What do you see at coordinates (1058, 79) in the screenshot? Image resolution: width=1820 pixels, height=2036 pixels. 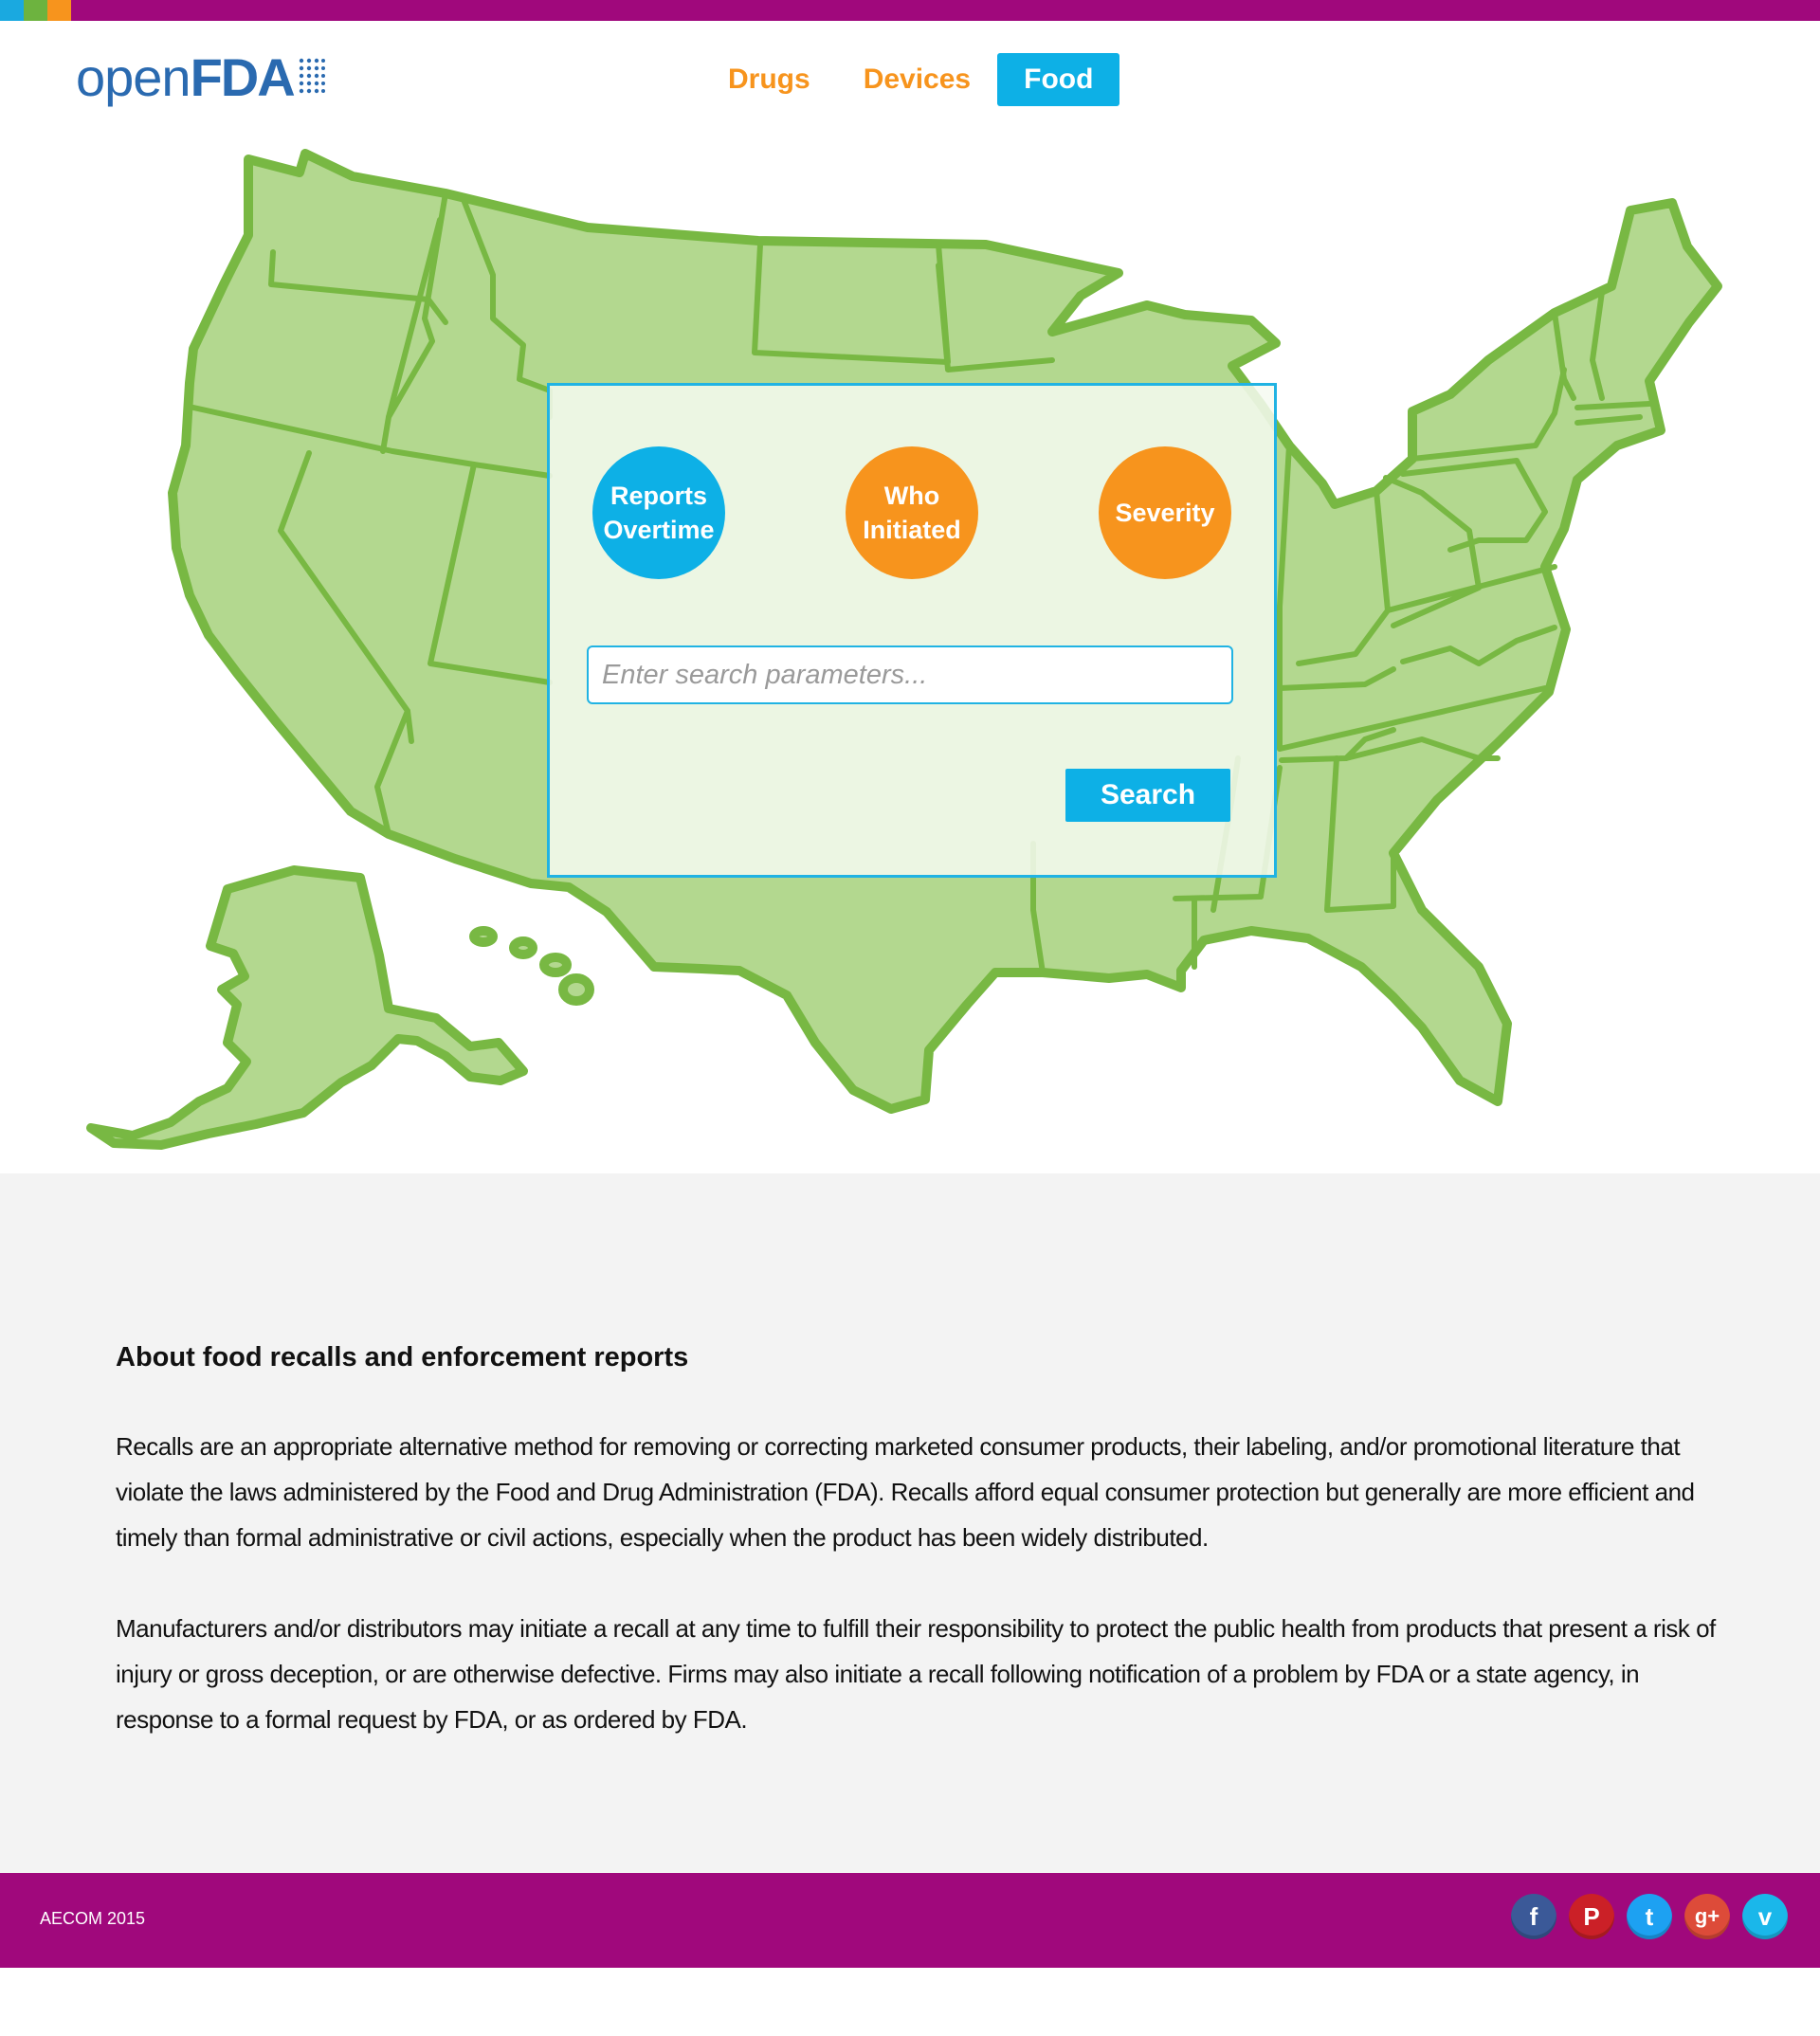 I see `tab-food: Food` at bounding box center [1058, 79].